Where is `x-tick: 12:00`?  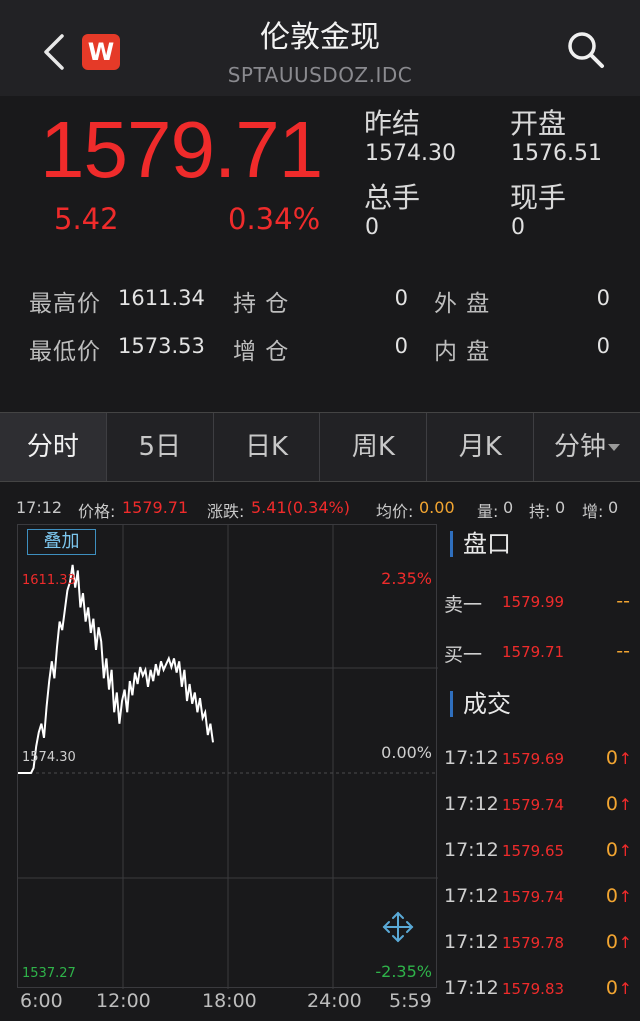 x-tick: 12:00 is located at coordinates (123, 1001).